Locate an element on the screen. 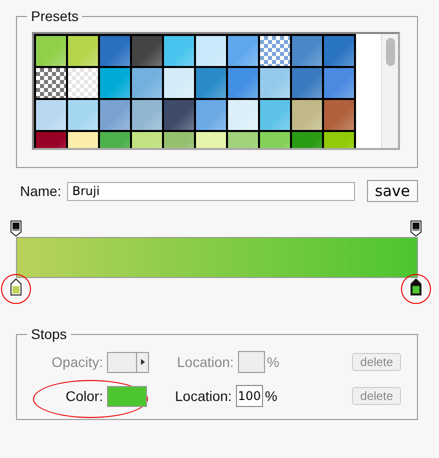 This screenshot has width=439, height=458. name-label: Name: is located at coordinates (41, 191).